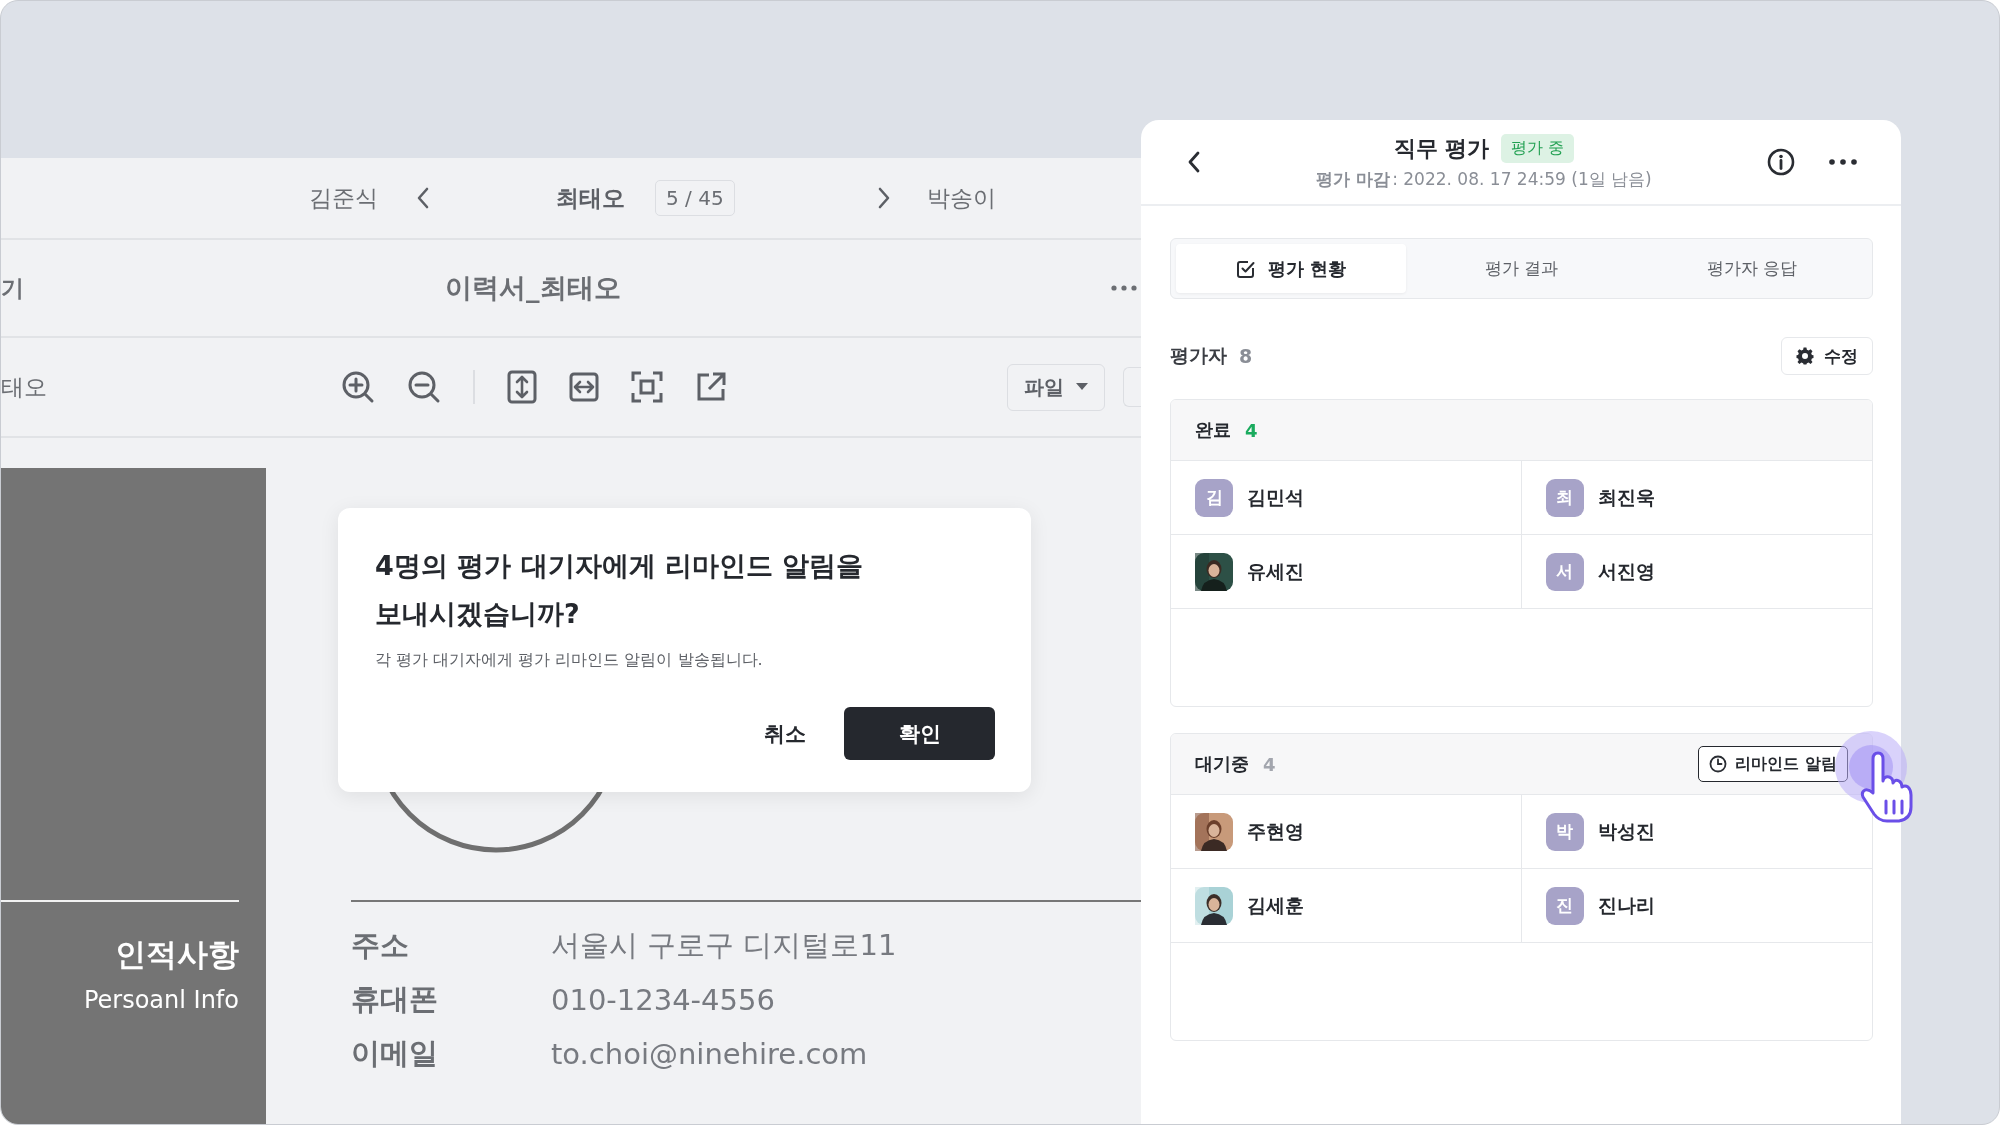  What do you see at coordinates (1275, 905) in the screenshot?
I see `evaluator-name: 김세훈` at bounding box center [1275, 905].